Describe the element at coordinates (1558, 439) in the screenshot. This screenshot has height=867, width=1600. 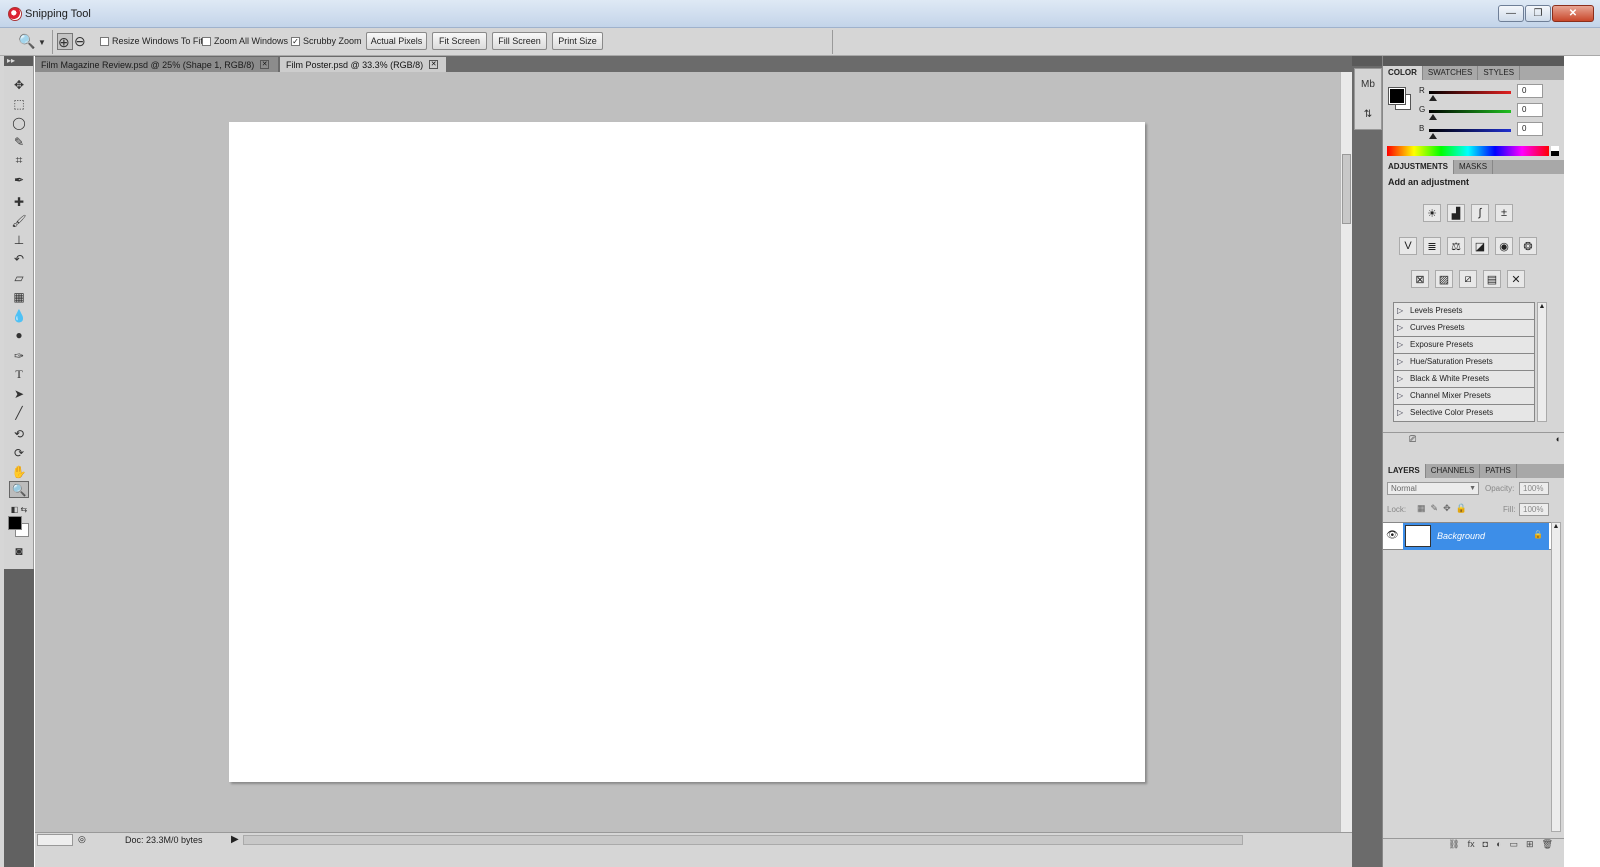
I see `clip-to-layer-icon: ◐` at that location.